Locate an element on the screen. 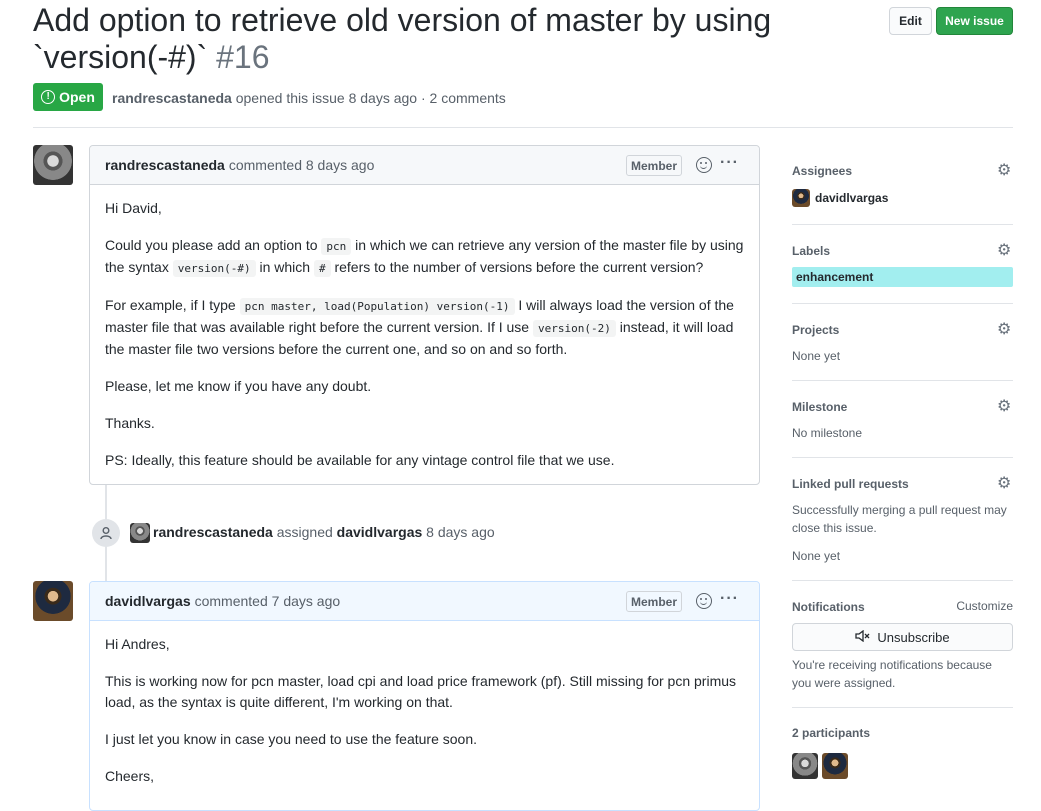  participants-heading: 2 participants is located at coordinates (831, 733).